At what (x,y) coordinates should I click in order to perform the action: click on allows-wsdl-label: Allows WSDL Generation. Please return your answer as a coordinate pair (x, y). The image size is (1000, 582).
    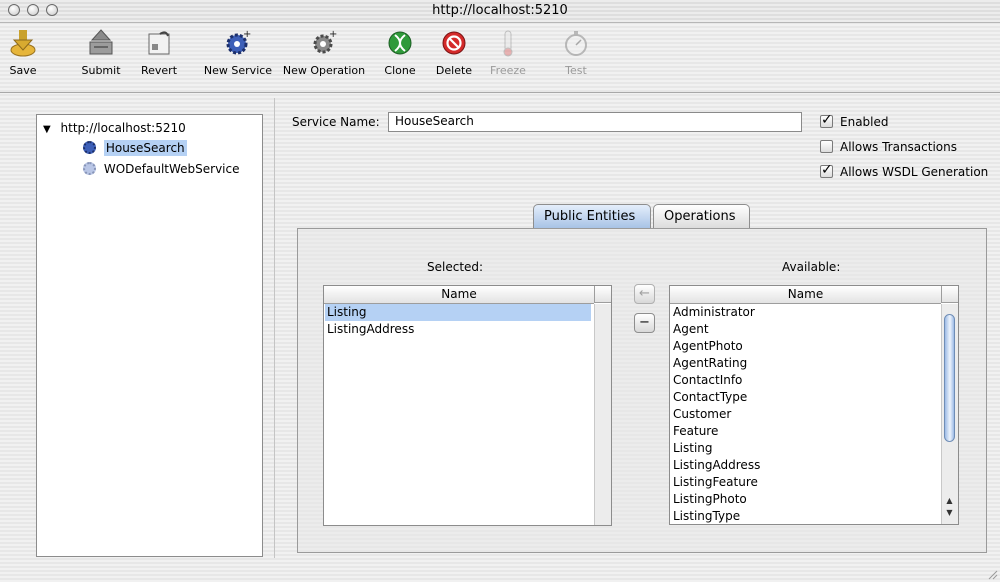
    Looking at the image, I should click on (914, 172).